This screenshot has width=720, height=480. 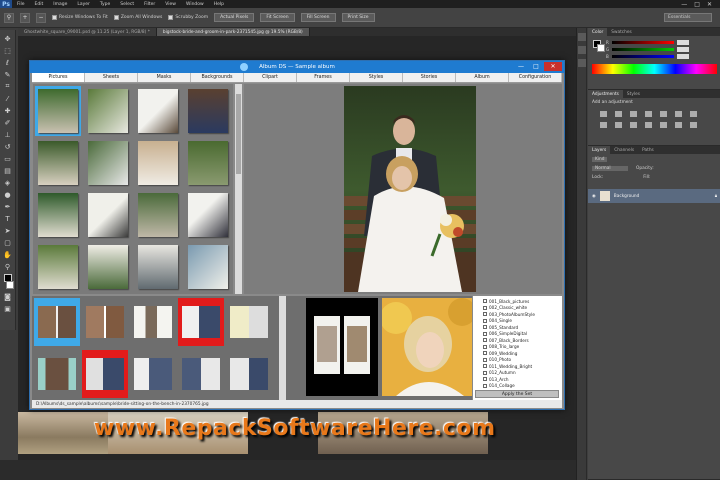 What do you see at coordinates (618, 125) in the screenshot?
I see `photo-filter-icon` at bounding box center [618, 125].